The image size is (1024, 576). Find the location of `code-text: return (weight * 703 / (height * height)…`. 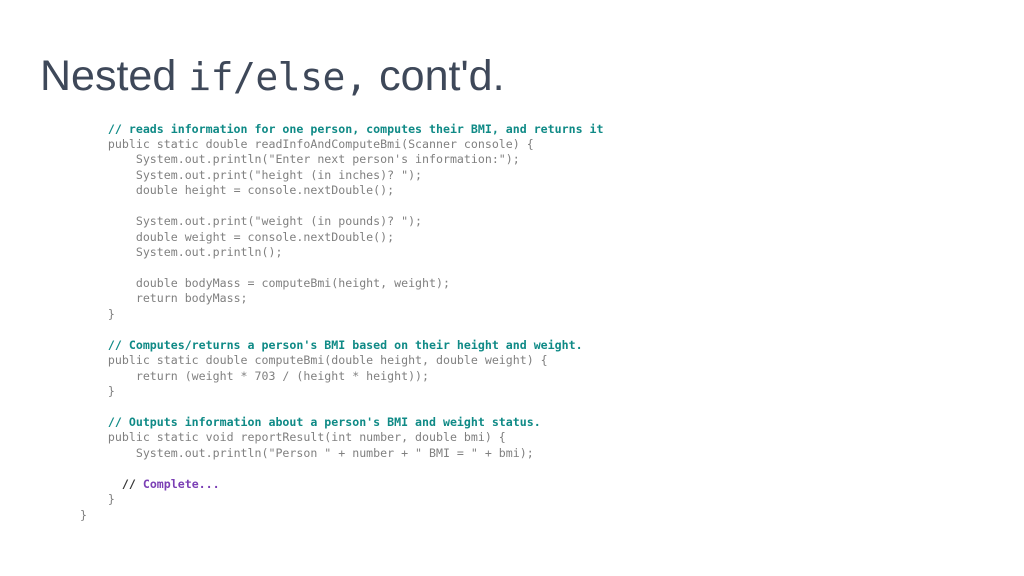

code-text: return (weight * 703 / (height * height)… is located at coordinates (282, 375).